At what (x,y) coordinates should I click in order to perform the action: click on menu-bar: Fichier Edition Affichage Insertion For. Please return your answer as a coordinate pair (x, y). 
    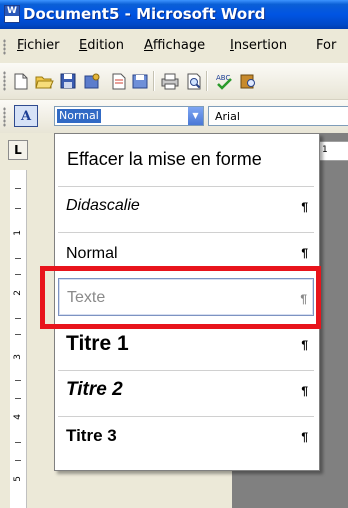
    Looking at the image, I should click on (174, 46).